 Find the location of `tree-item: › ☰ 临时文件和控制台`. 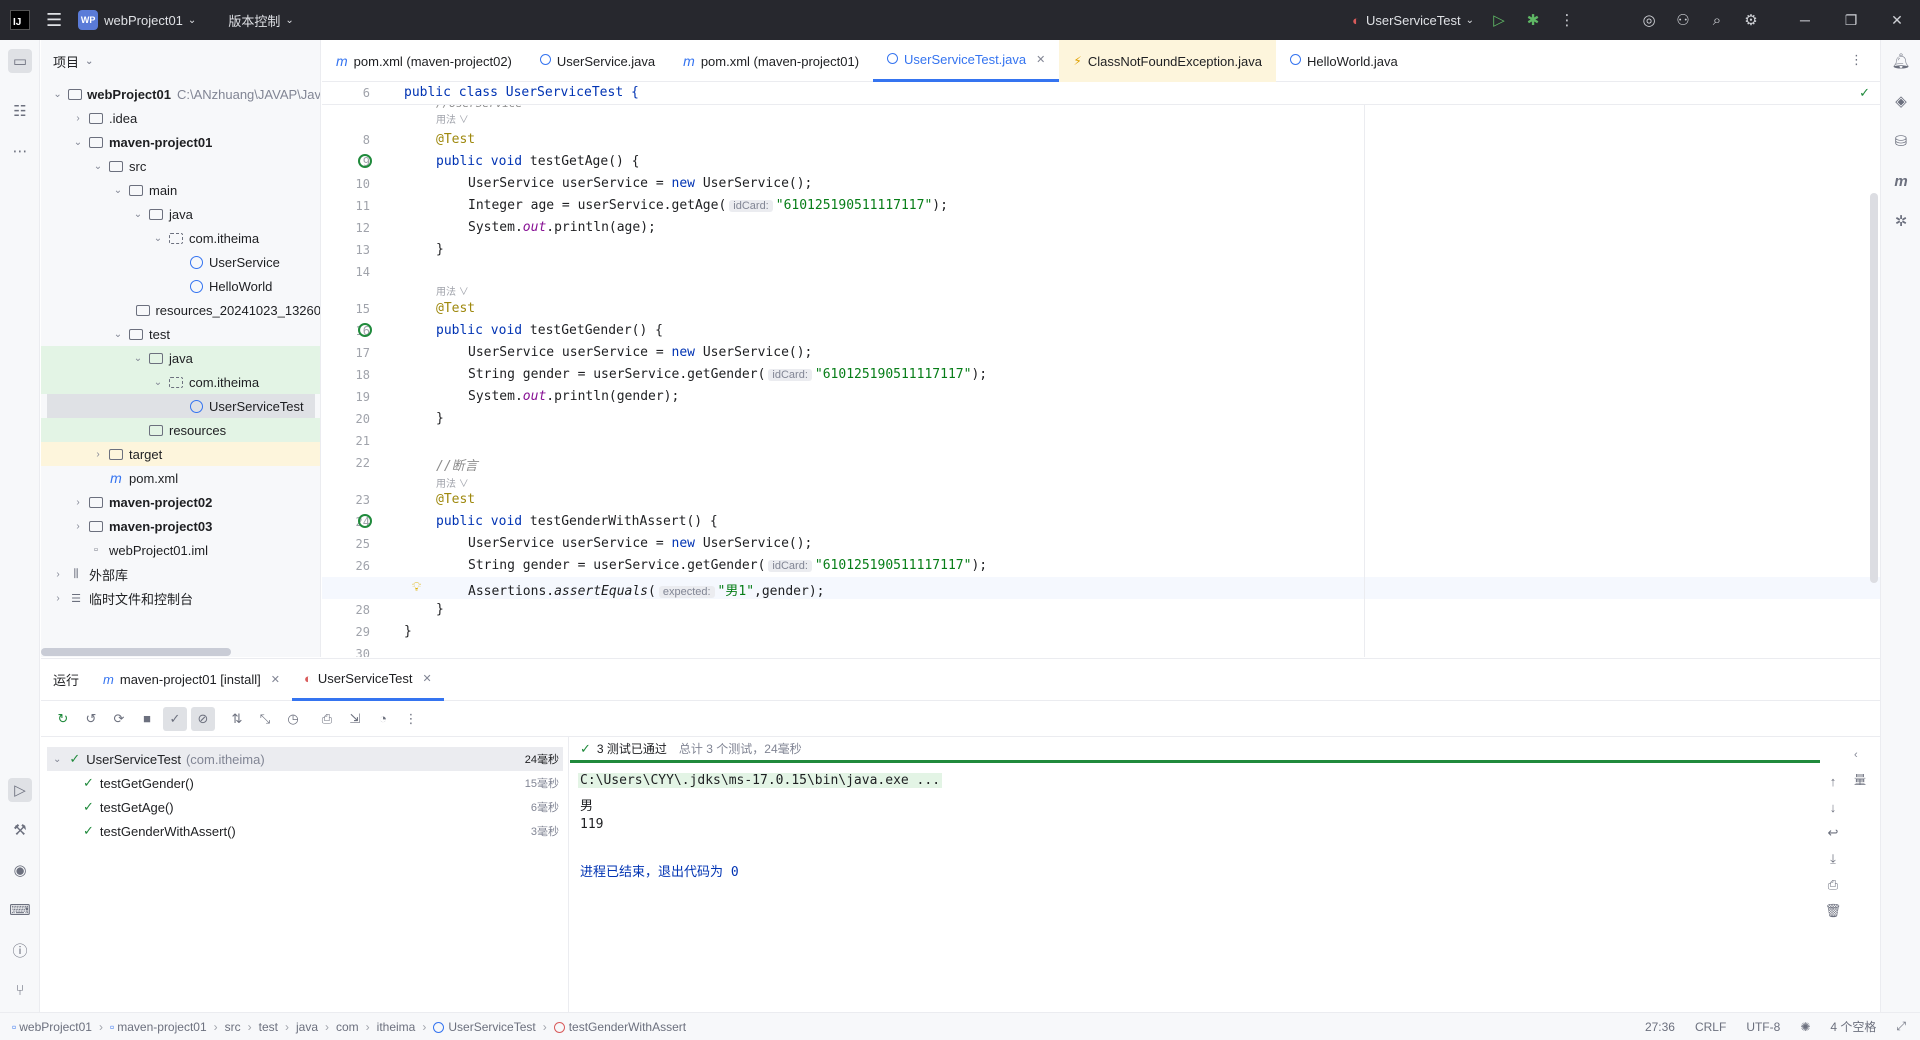

tree-item: › ☰ 临时文件和控制台 is located at coordinates (180, 598).